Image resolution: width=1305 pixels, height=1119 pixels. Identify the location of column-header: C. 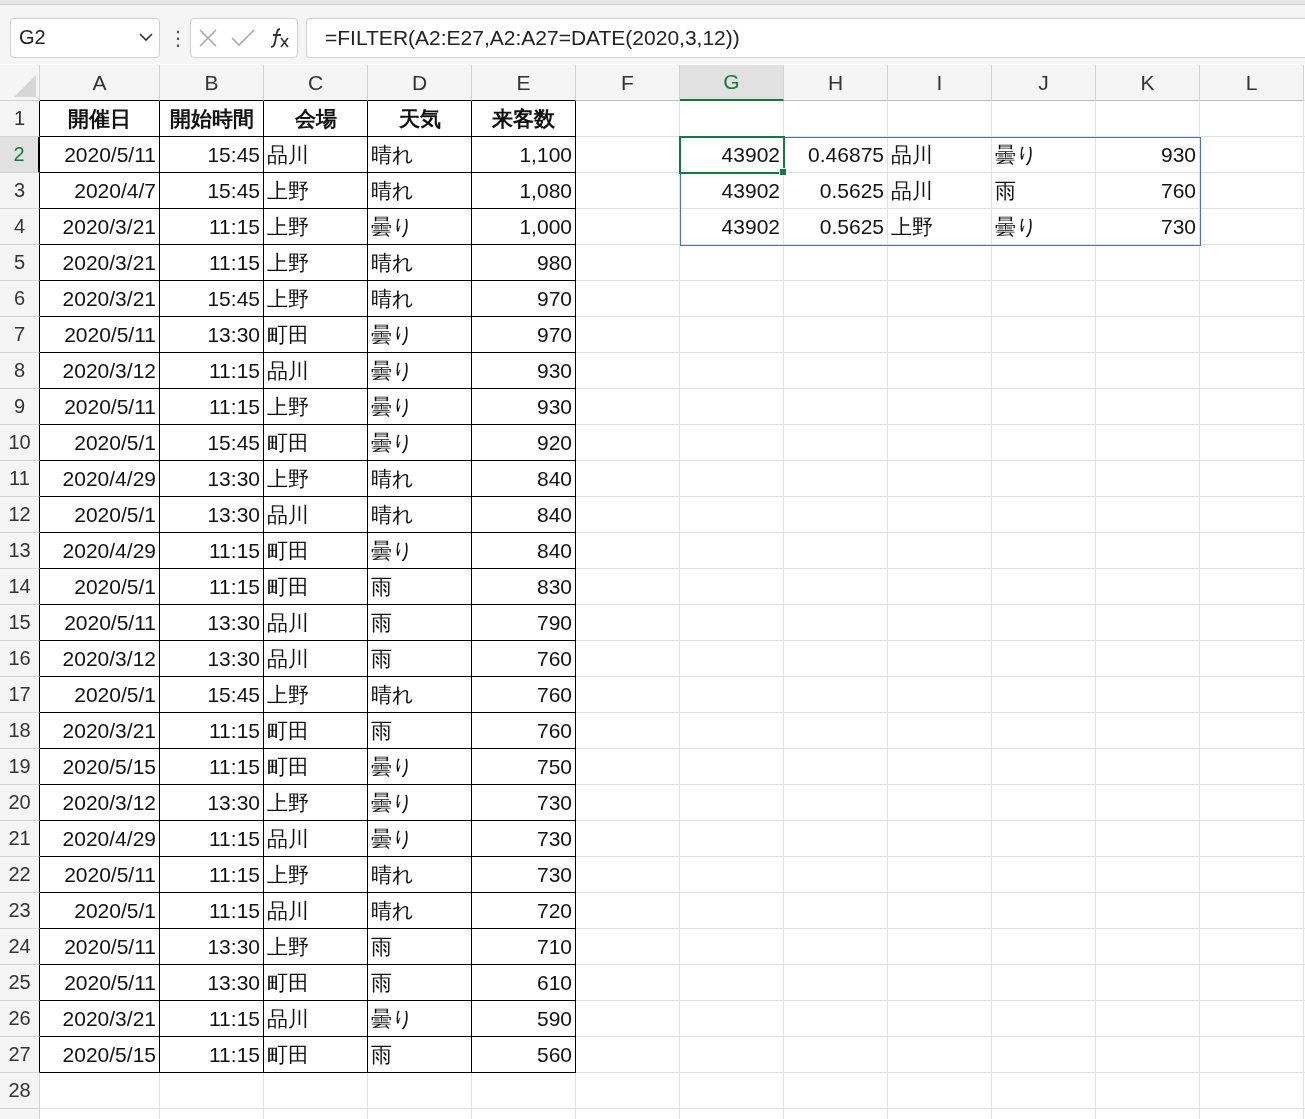
(316, 83).